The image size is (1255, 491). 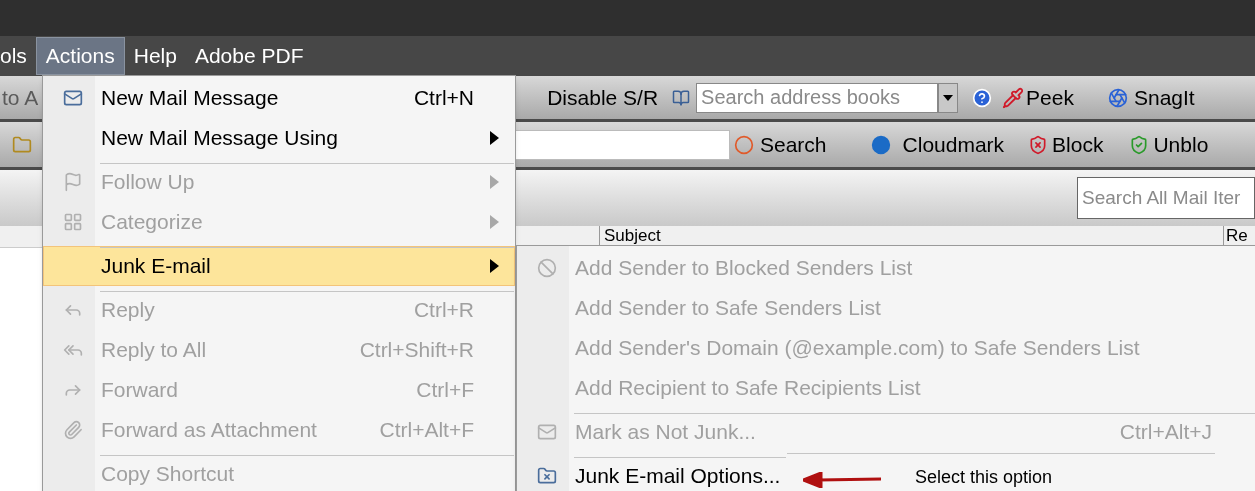 I want to click on shortcut-label: Ctrl+N, so click(x=443, y=98).